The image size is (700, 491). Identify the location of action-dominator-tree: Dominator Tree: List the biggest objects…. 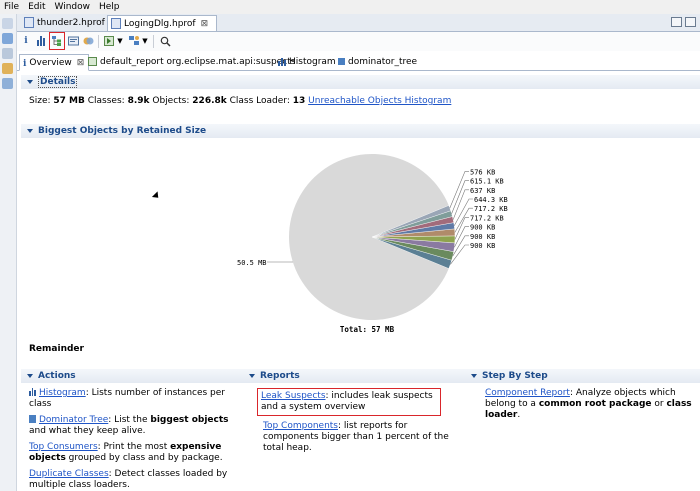
(134, 426).